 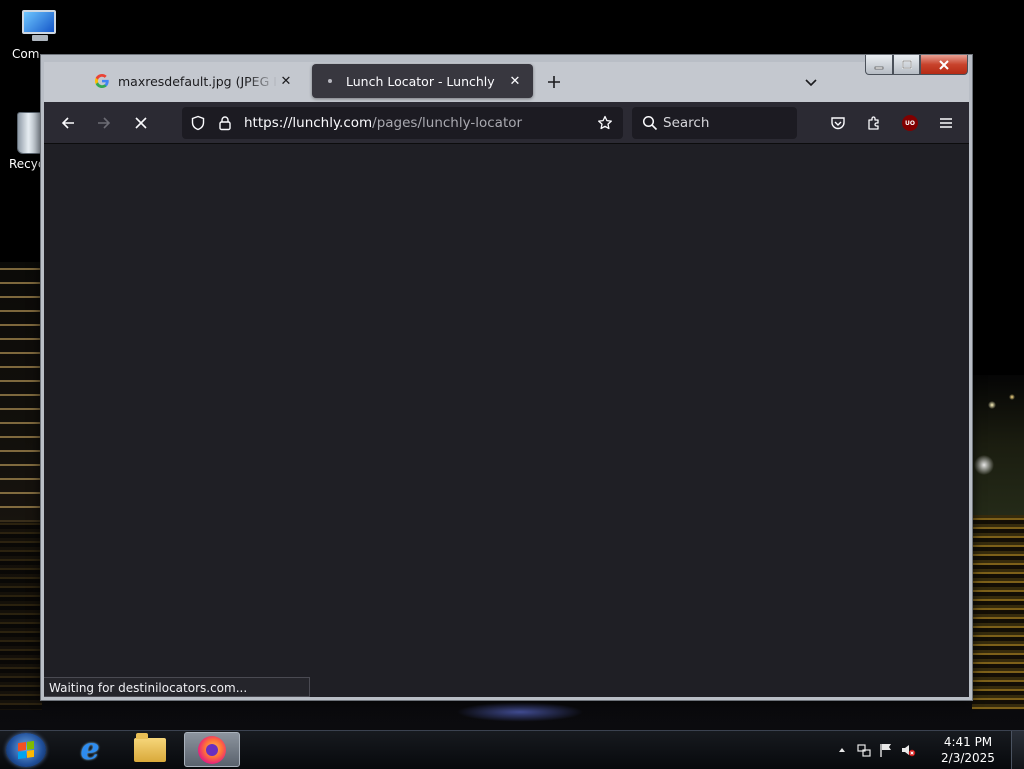 I want to click on google-g-icon, so click(x=102, y=81).